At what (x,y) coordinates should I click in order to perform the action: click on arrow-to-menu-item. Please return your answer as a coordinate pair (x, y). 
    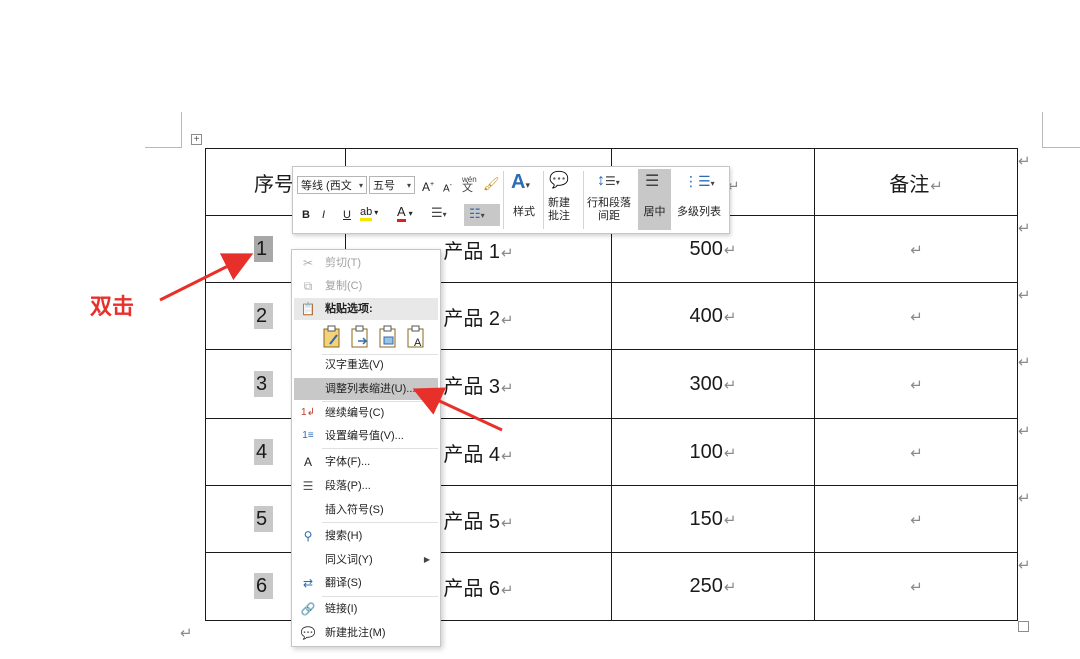
    Looking at the image, I should click on (457, 409).